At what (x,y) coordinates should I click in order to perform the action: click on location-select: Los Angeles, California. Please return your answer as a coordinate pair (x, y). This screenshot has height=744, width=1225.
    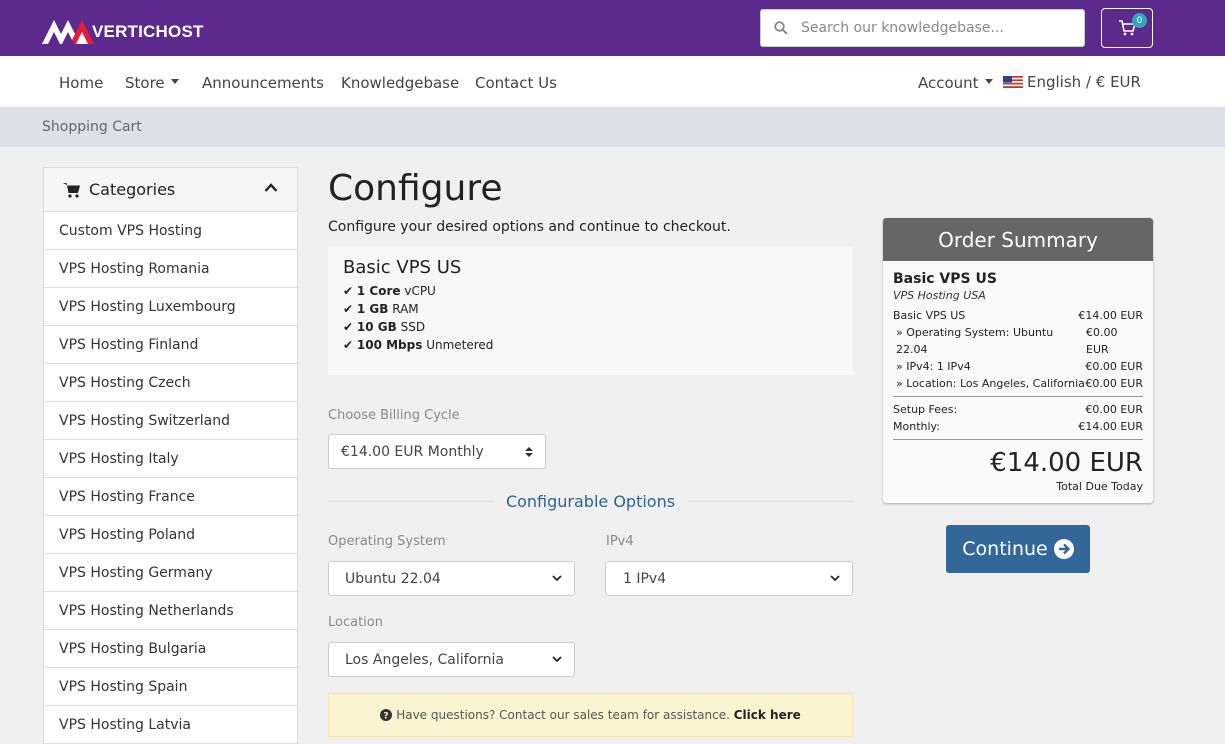
    Looking at the image, I should click on (451, 659).